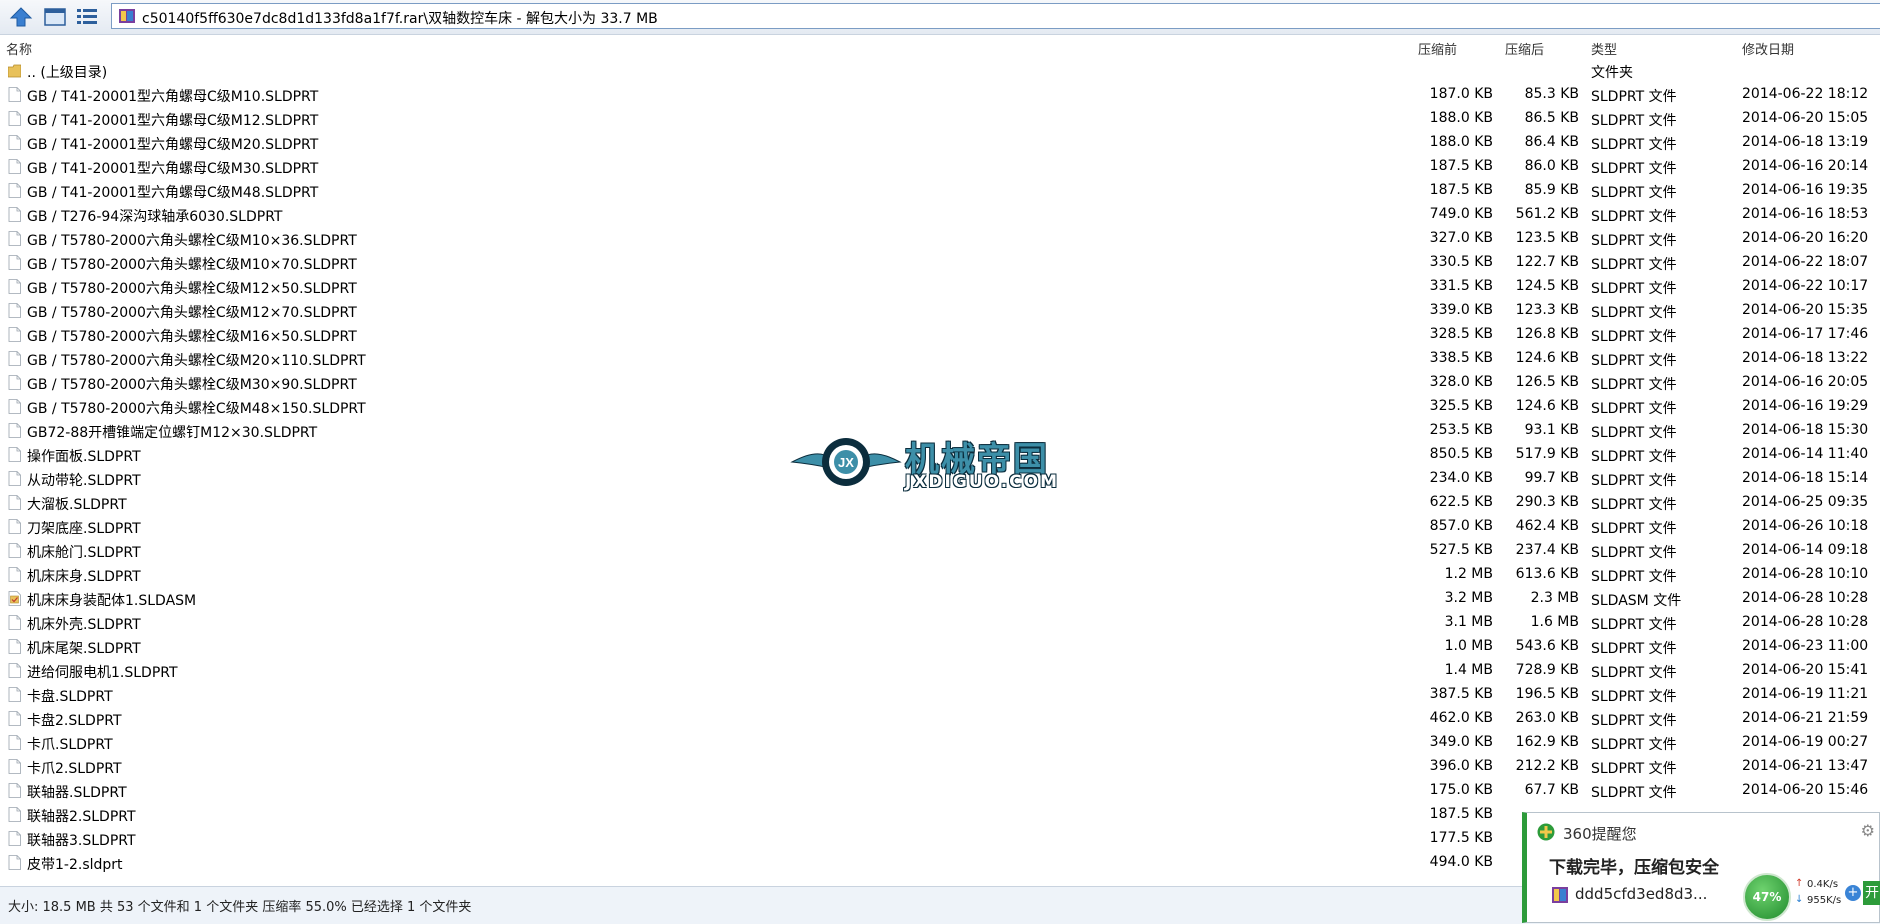 The image size is (1880, 924). I want to click on folder-icon, so click(14, 71).